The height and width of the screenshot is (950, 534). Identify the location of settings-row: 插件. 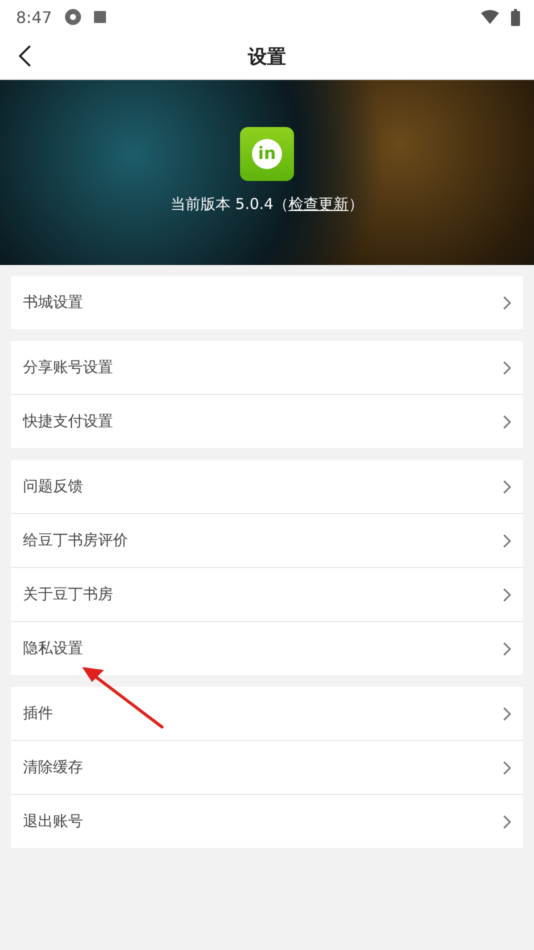
(267, 713).